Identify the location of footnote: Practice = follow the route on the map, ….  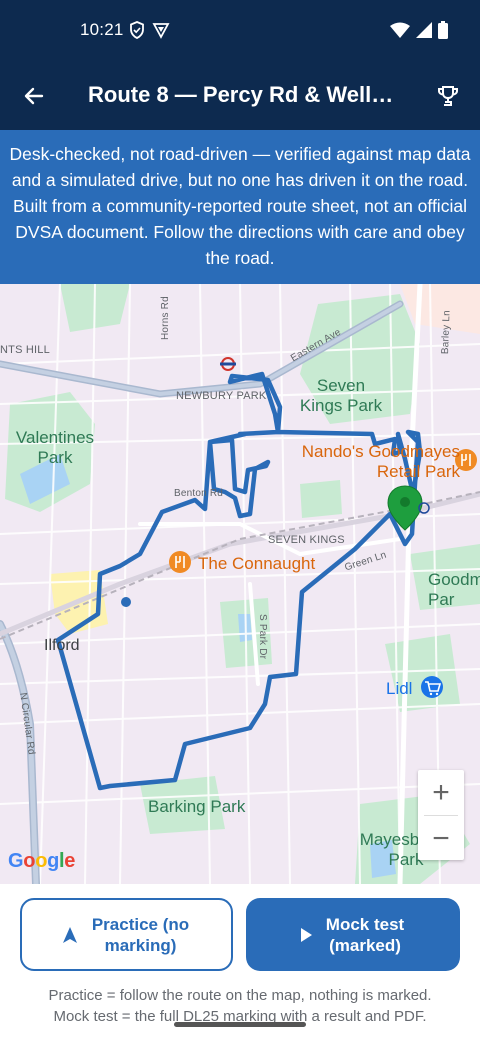
(240, 1006).